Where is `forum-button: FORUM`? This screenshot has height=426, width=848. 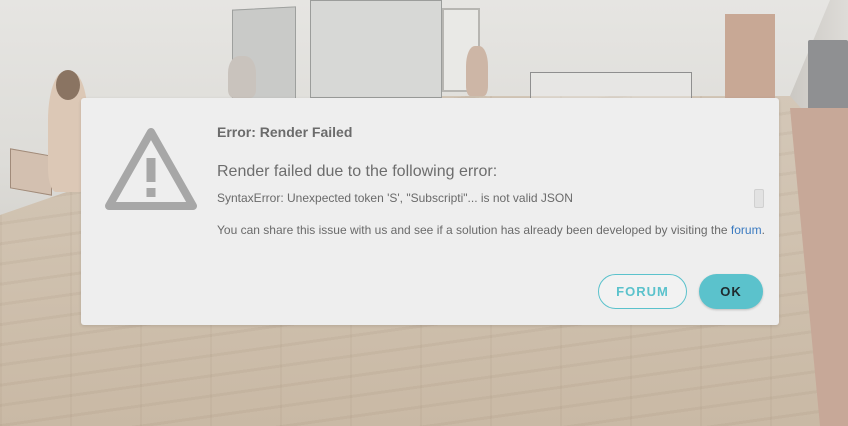
forum-button: FORUM is located at coordinates (642, 291).